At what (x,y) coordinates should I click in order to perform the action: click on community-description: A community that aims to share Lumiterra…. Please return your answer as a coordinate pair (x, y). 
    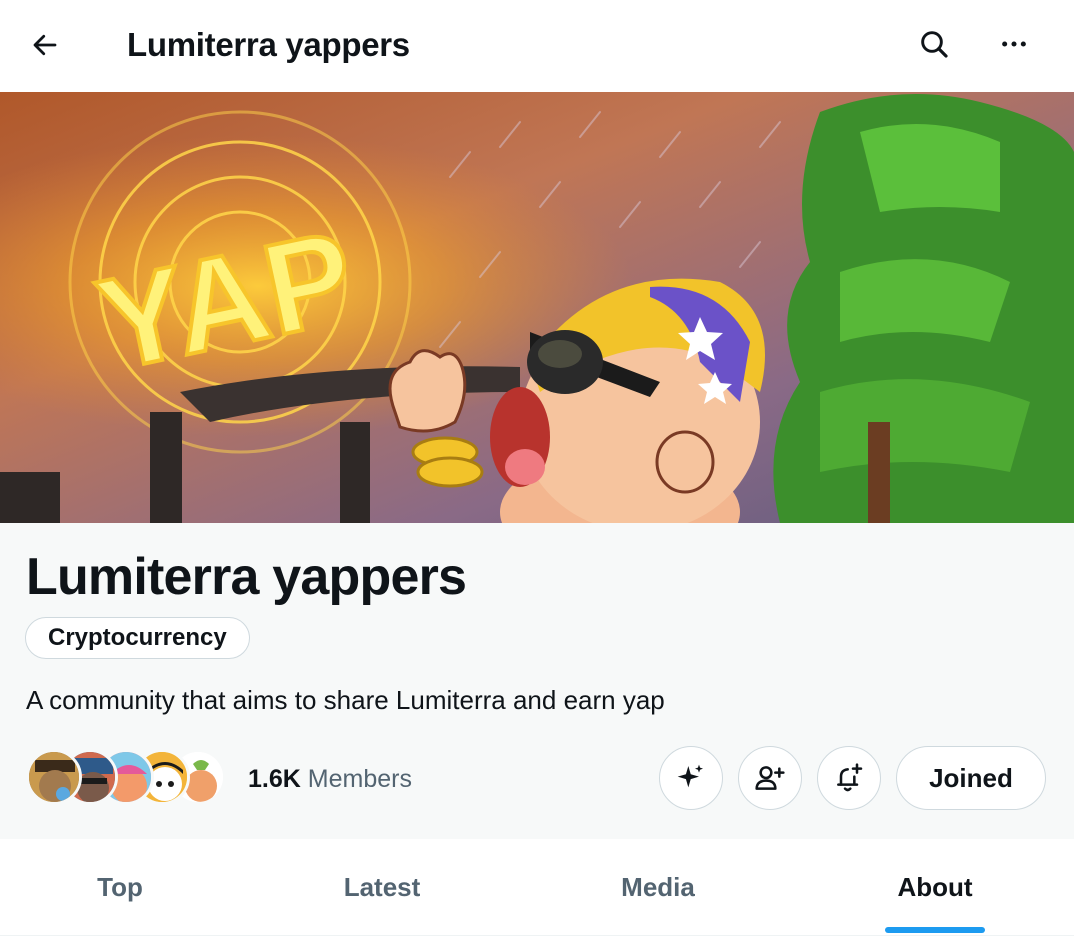
    Looking at the image, I should click on (345, 700).